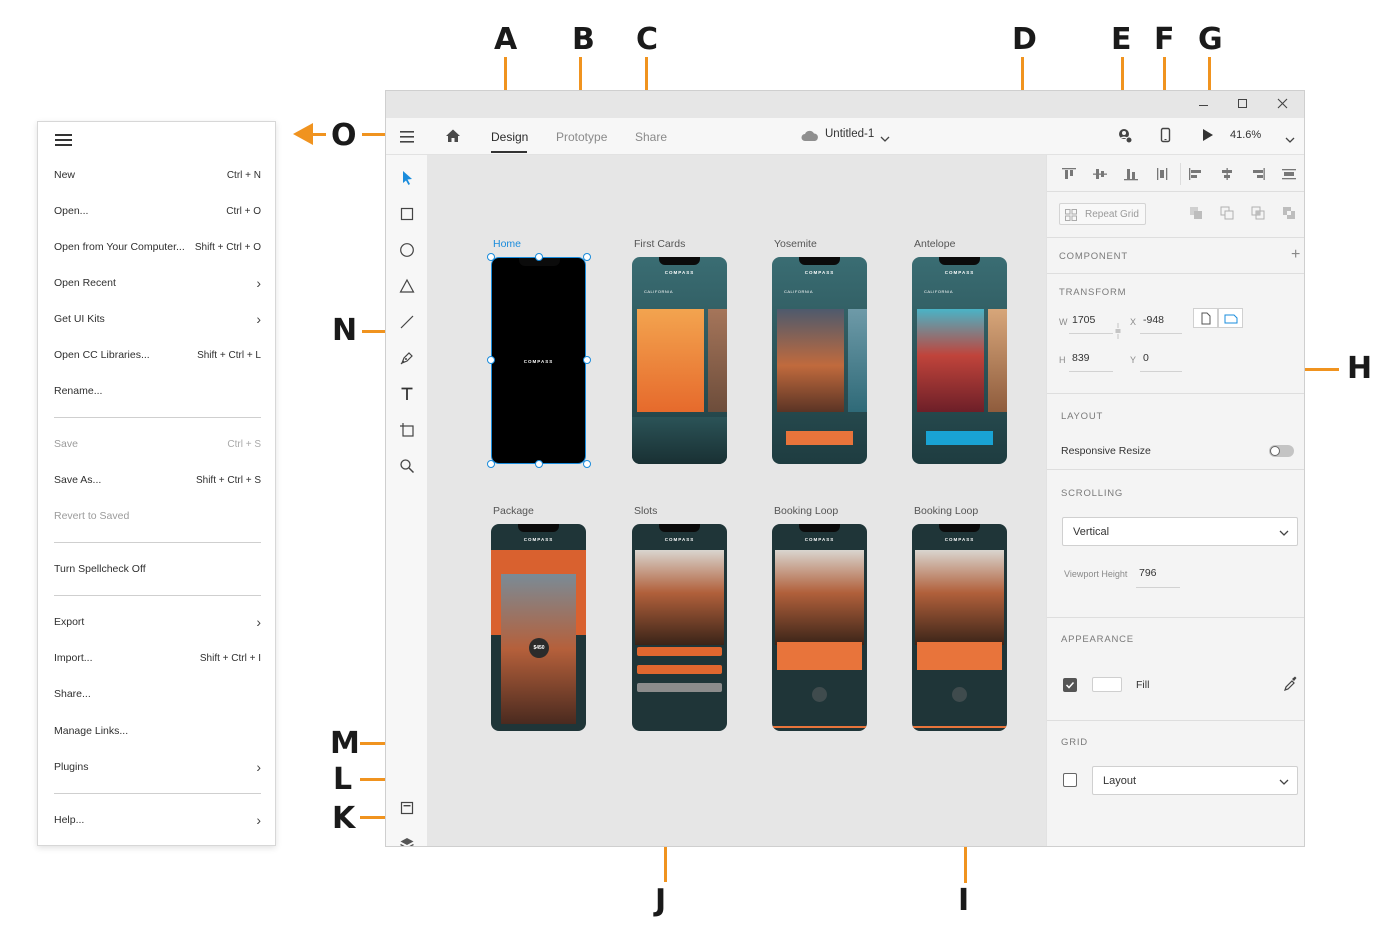  Describe the element at coordinates (407, 178) in the screenshot. I see `select-tool-icon` at that location.